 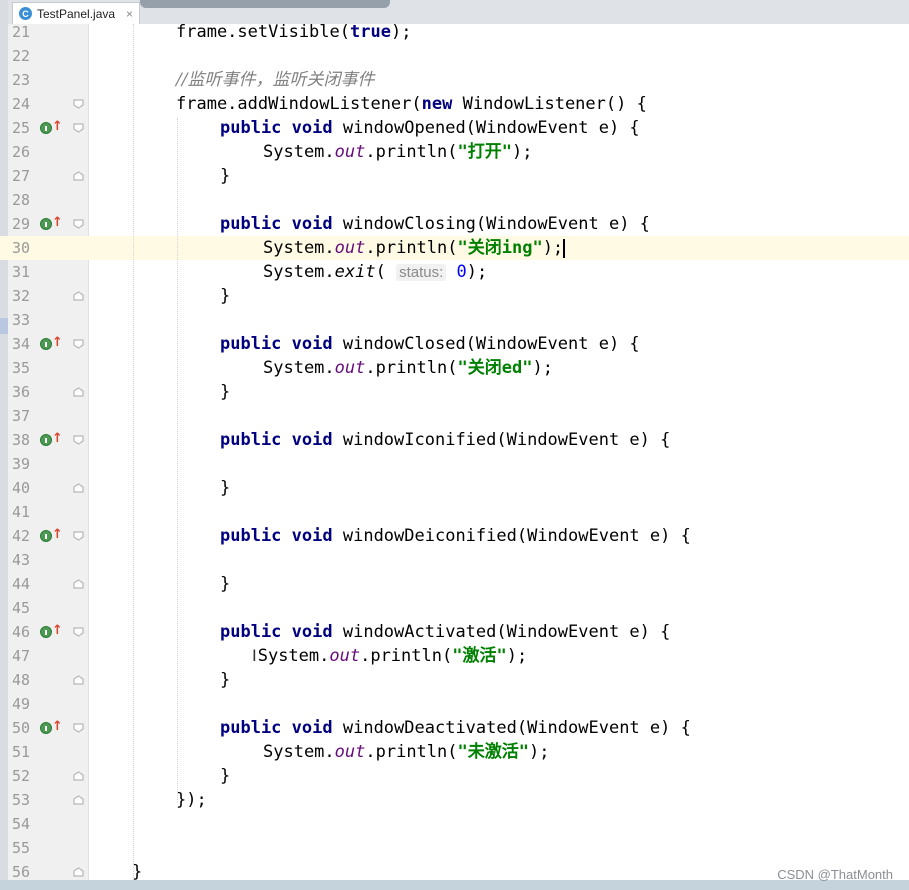 I want to click on code-line-51: 51 System.out.println("未激活");, so click(x=454, y=752).